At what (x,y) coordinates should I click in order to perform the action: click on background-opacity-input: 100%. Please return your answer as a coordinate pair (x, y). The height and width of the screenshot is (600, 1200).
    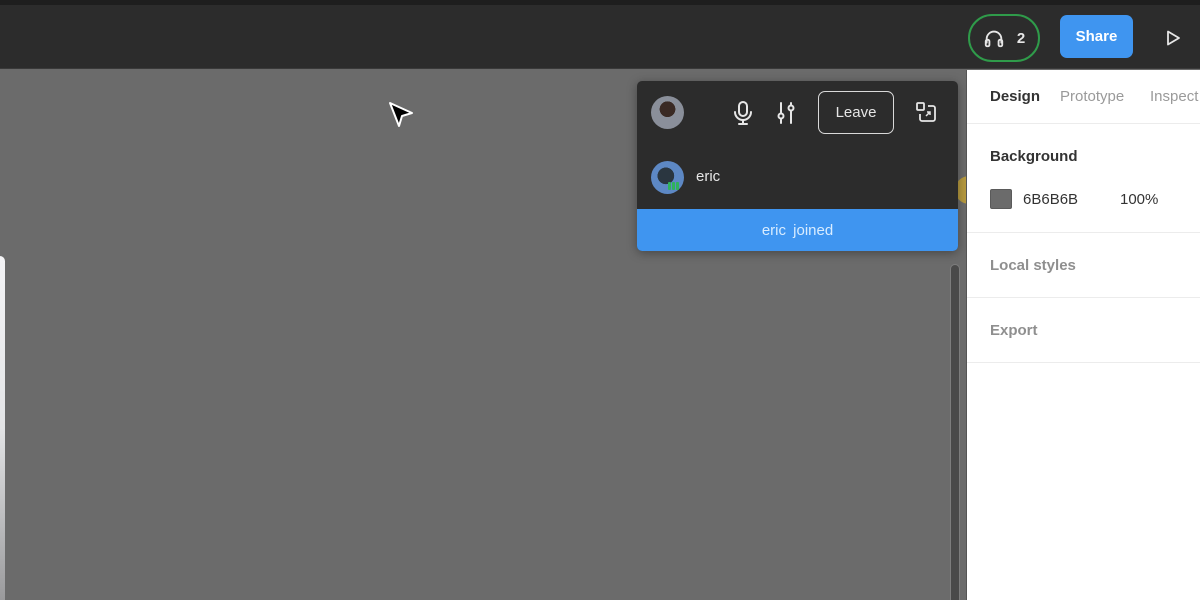
    Looking at the image, I should click on (1139, 199).